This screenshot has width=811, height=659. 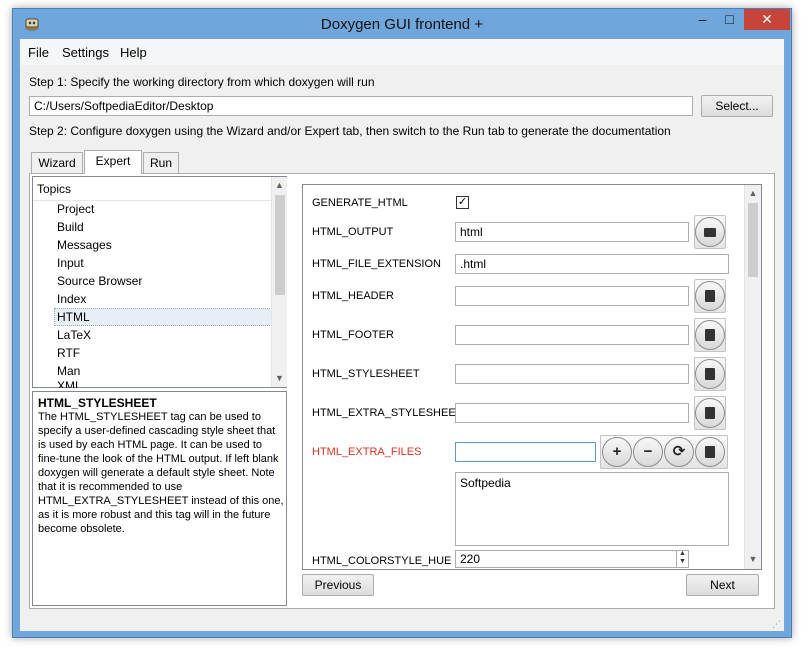 I want to click on topic-item: Messages, so click(x=84, y=245).